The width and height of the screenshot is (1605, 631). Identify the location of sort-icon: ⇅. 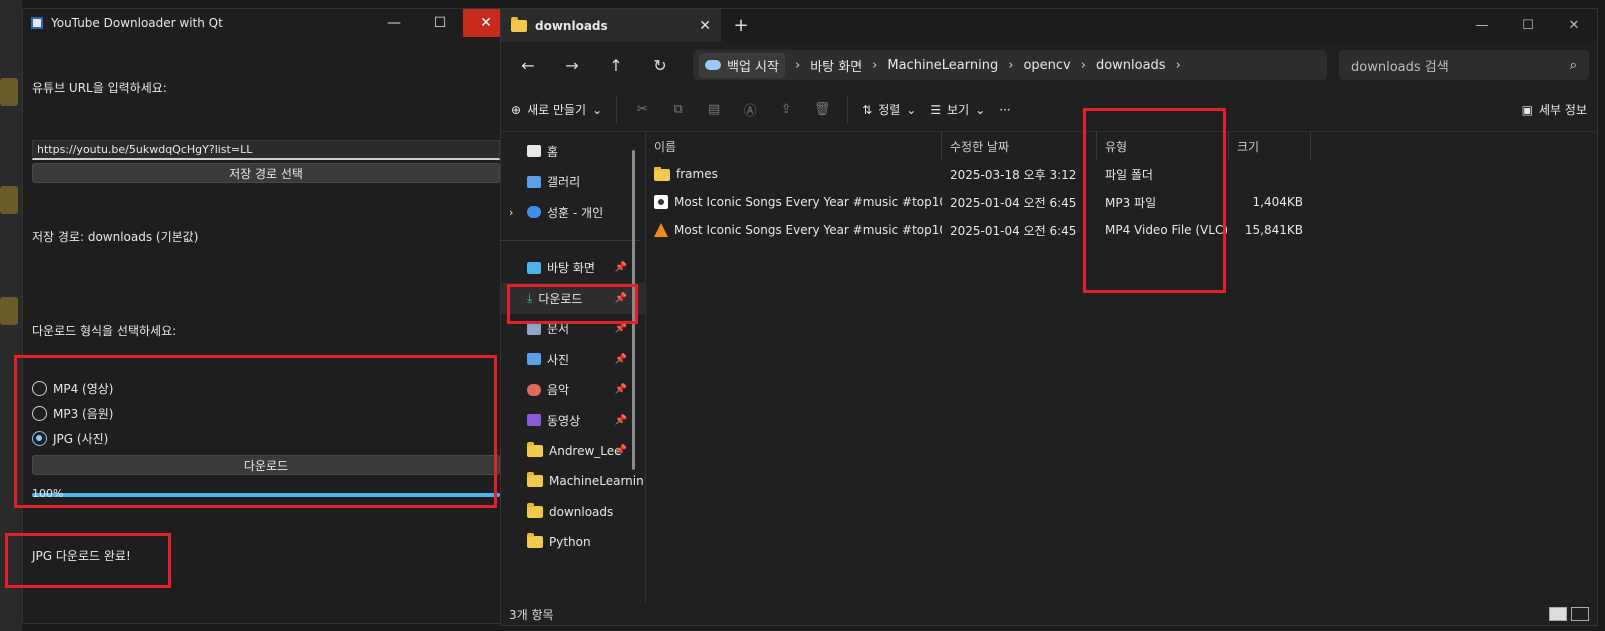
(867, 109).